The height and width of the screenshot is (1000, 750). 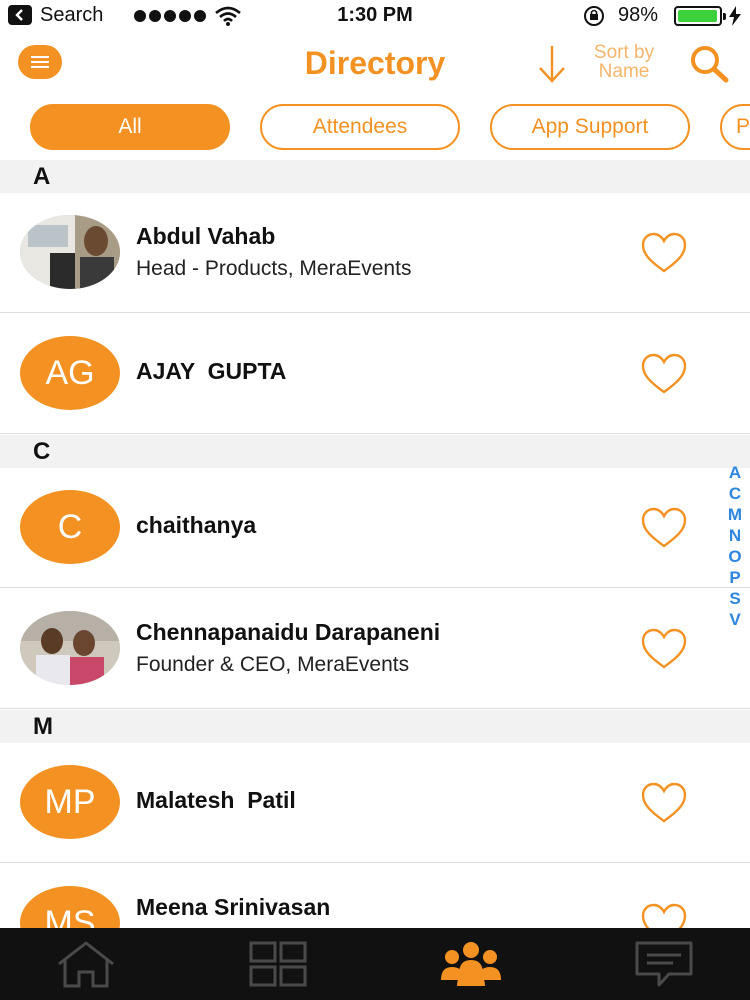 What do you see at coordinates (375, 65) in the screenshot?
I see `header: Directory Sort by Name` at bounding box center [375, 65].